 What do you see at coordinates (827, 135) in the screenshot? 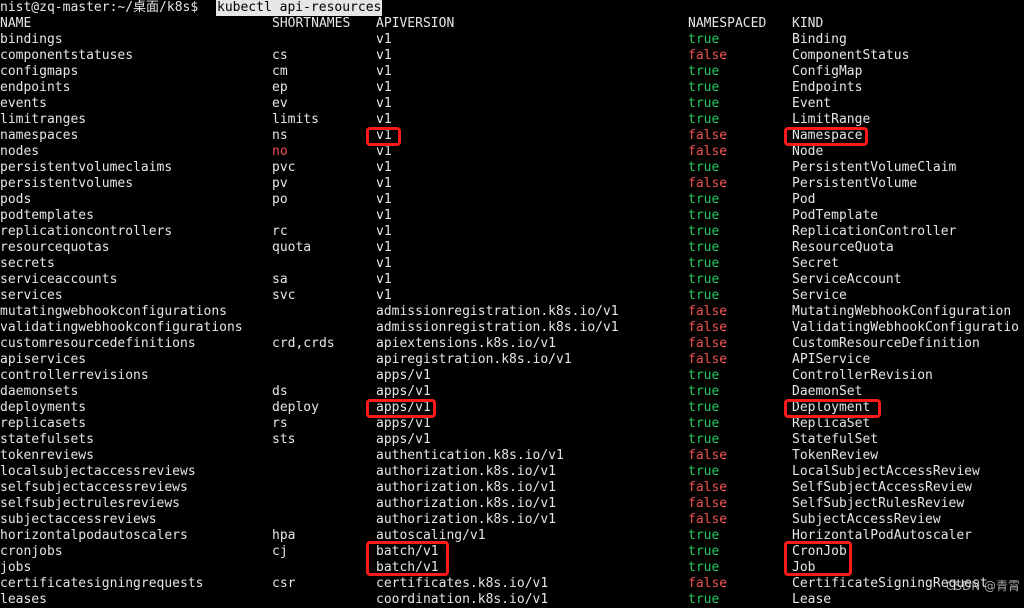
I see `resource-kind: Namespace` at bounding box center [827, 135].